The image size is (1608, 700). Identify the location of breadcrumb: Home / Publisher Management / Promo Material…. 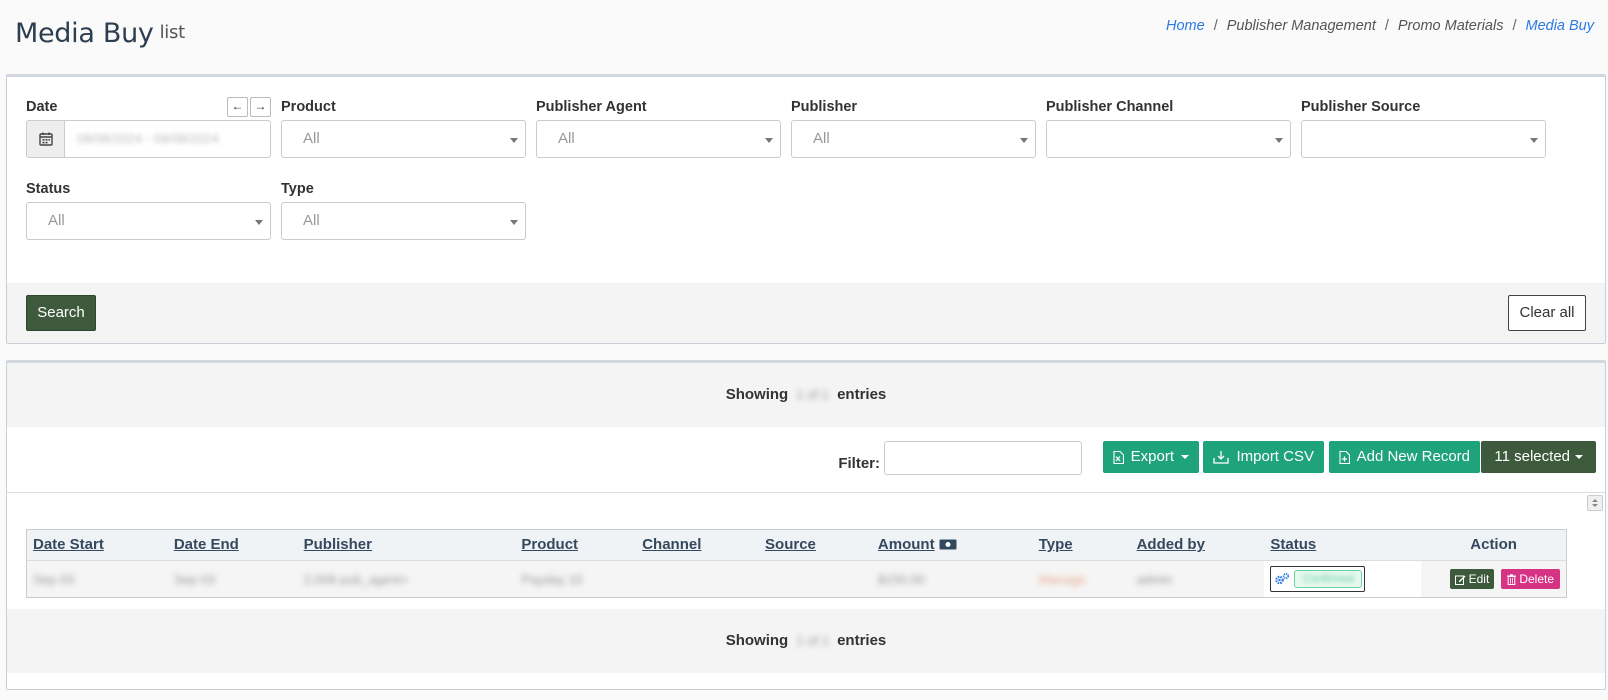
(1380, 26).